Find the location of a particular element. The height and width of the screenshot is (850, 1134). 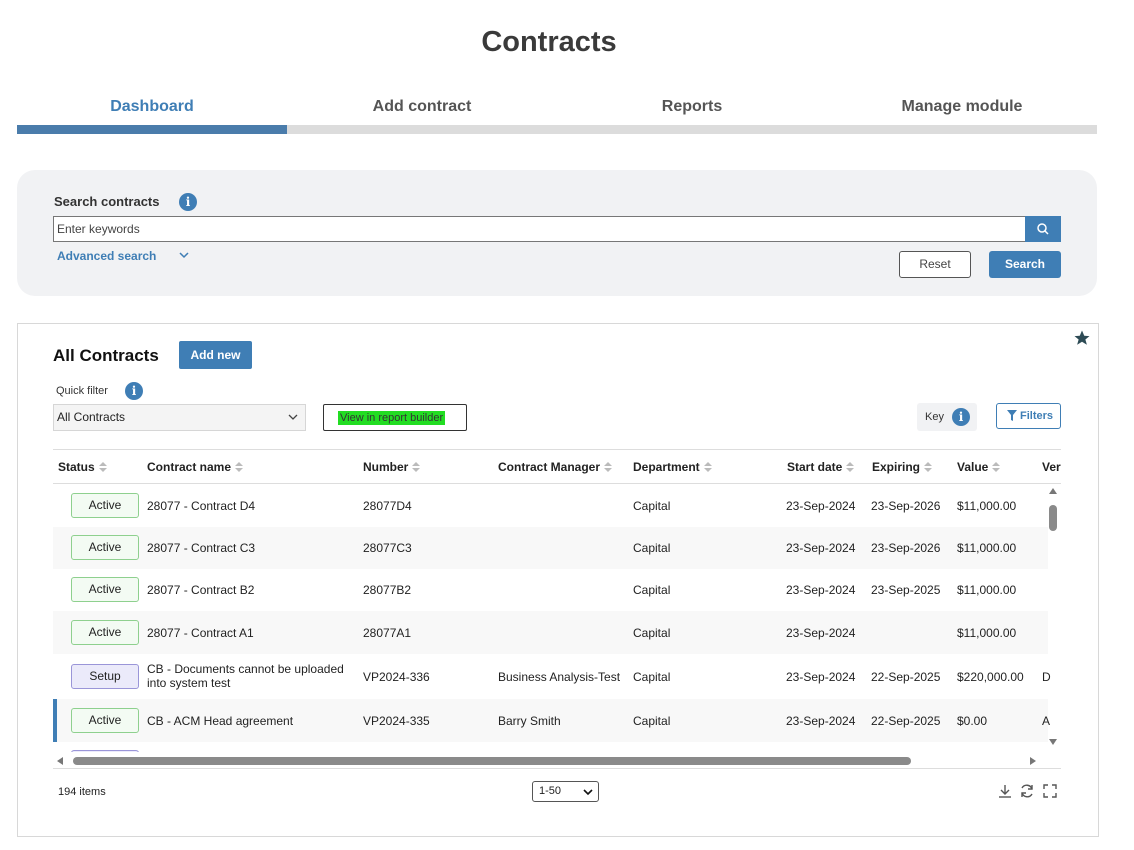

column-header-contract-name: Contract name is located at coordinates (195, 467).